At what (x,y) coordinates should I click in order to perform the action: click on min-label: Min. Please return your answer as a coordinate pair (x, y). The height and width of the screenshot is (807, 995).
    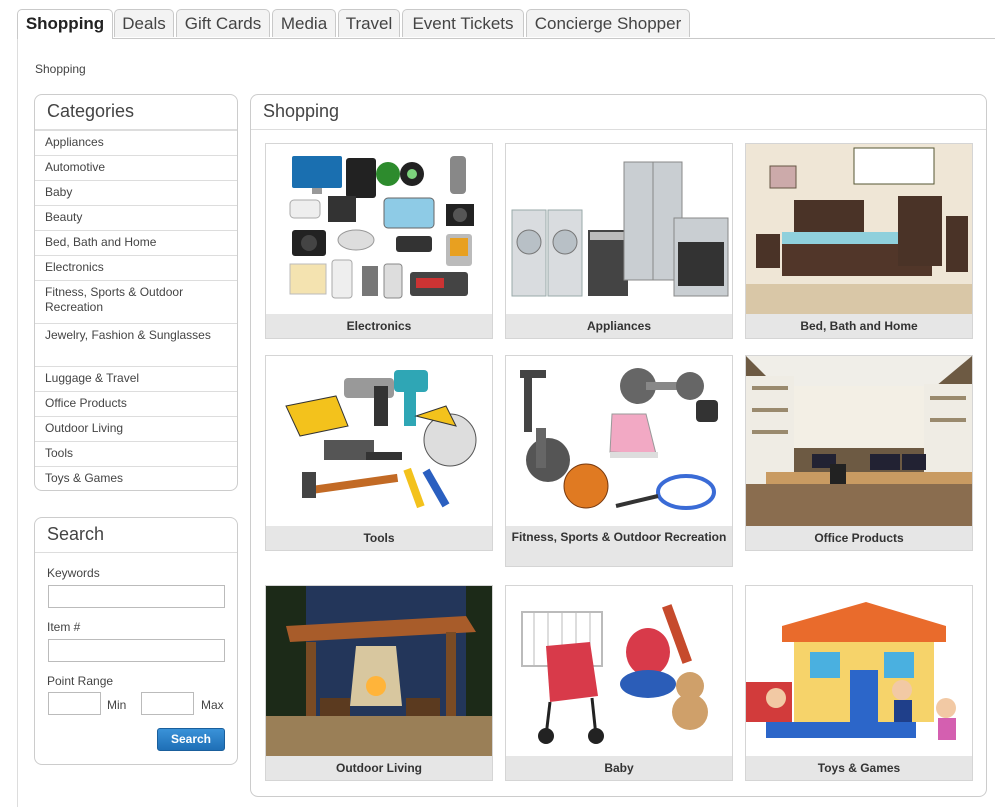
    Looking at the image, I should click on (117, 705).